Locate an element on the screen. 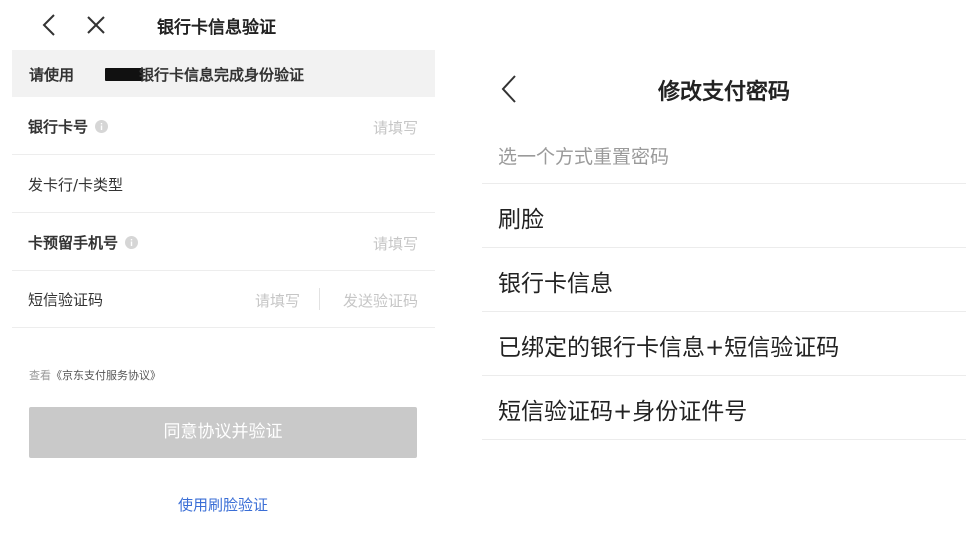 This screenshot has height=536, width=966. back-chevron-left-icon is located at coordinates (50, 25).